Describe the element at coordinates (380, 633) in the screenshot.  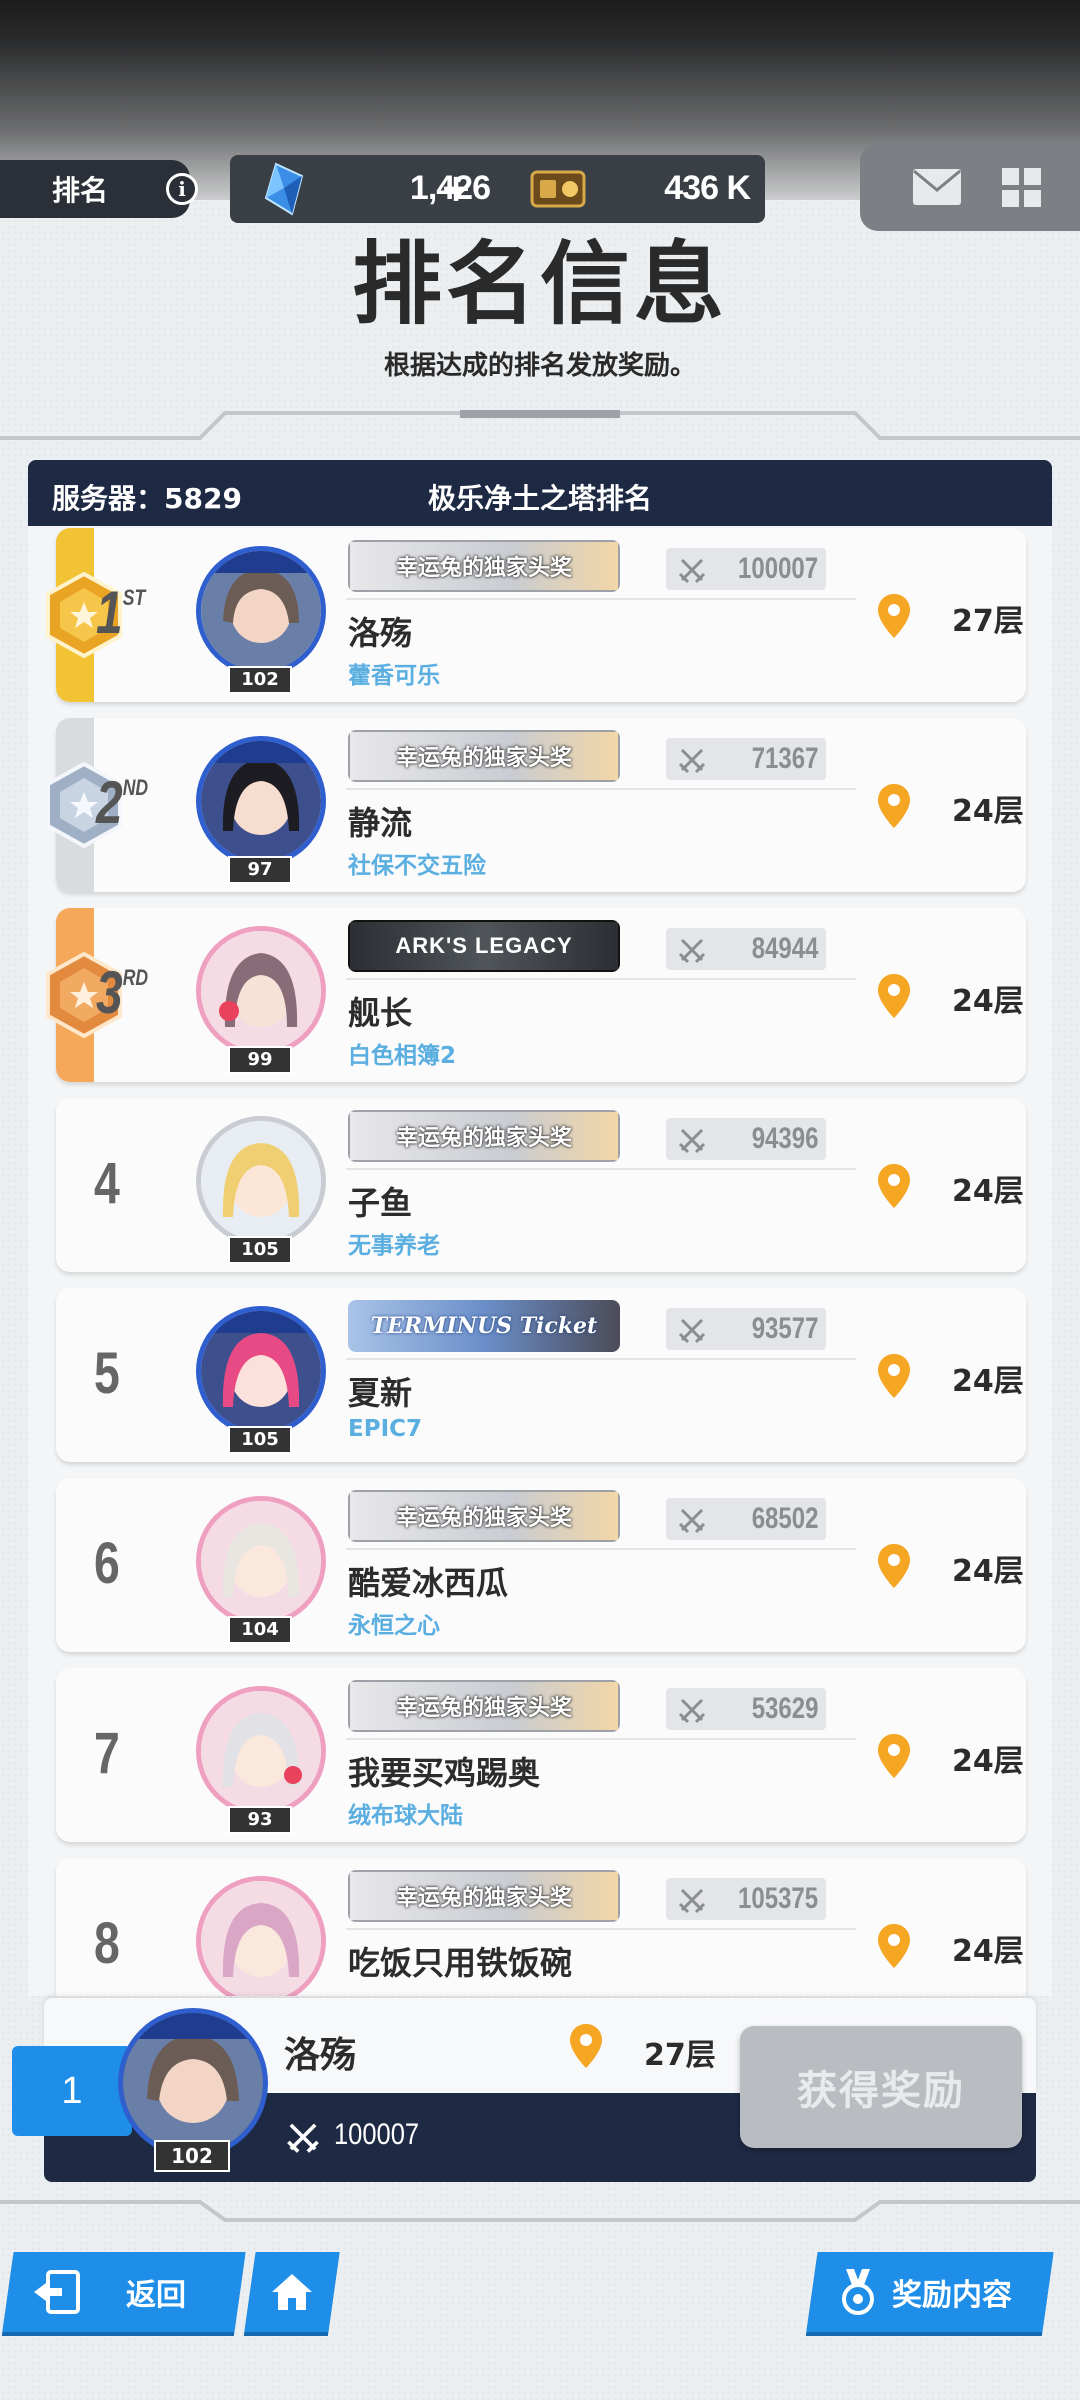
I see `player-name: 洛殇` at that location.